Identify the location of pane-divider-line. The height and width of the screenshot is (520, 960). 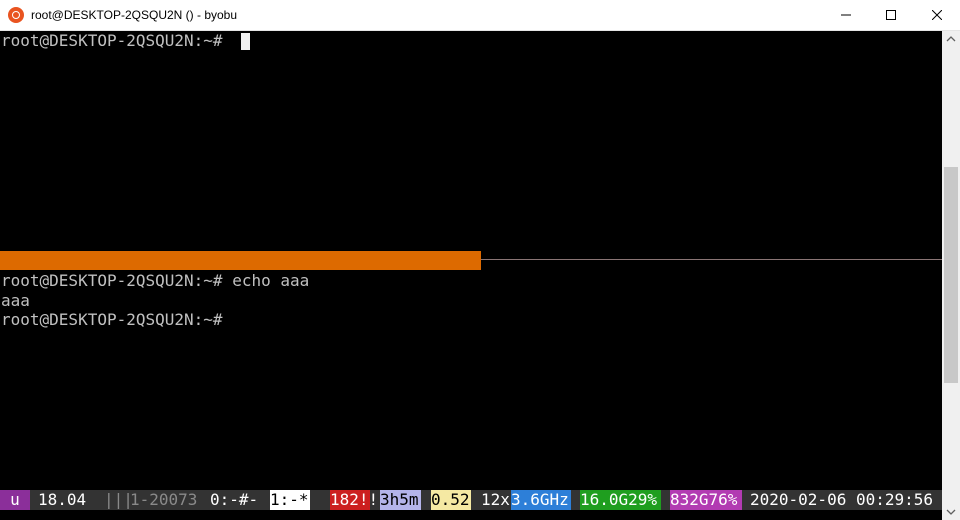
(711, 259).